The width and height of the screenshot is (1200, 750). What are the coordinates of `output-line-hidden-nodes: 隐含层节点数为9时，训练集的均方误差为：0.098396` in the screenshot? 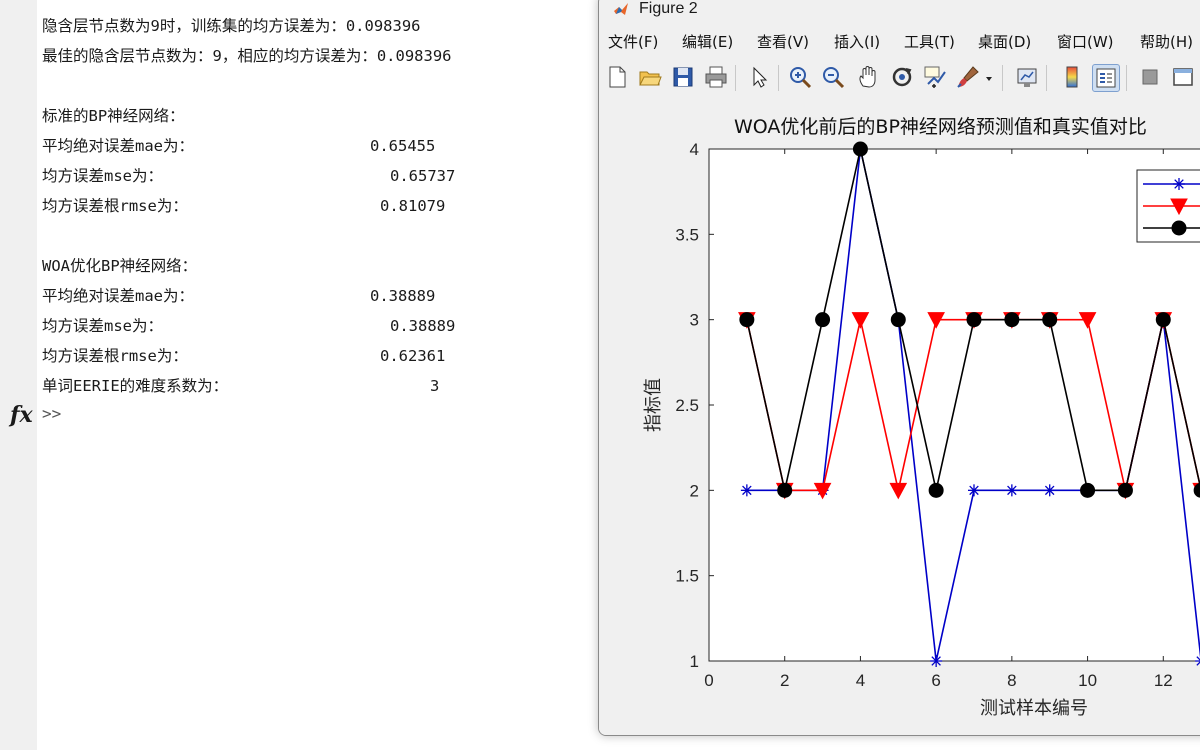 It's located at (247, 29).